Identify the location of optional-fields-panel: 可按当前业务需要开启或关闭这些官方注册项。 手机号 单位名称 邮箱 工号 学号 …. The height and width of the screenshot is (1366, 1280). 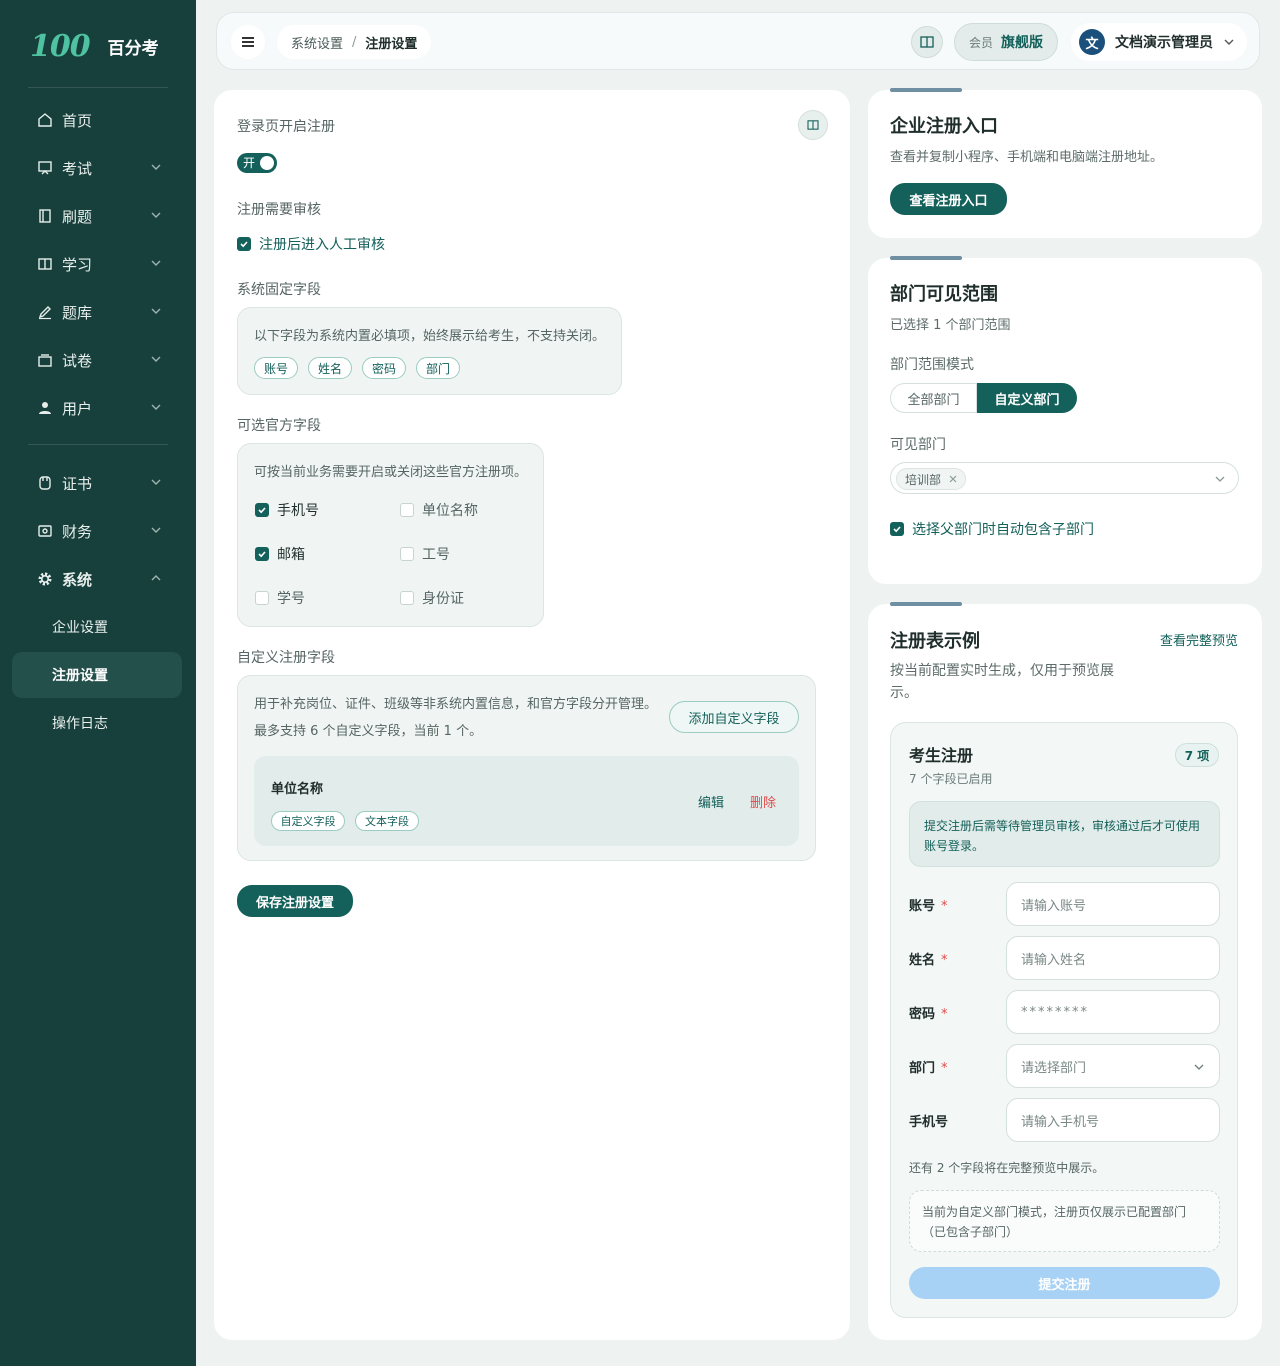
(390, 535).